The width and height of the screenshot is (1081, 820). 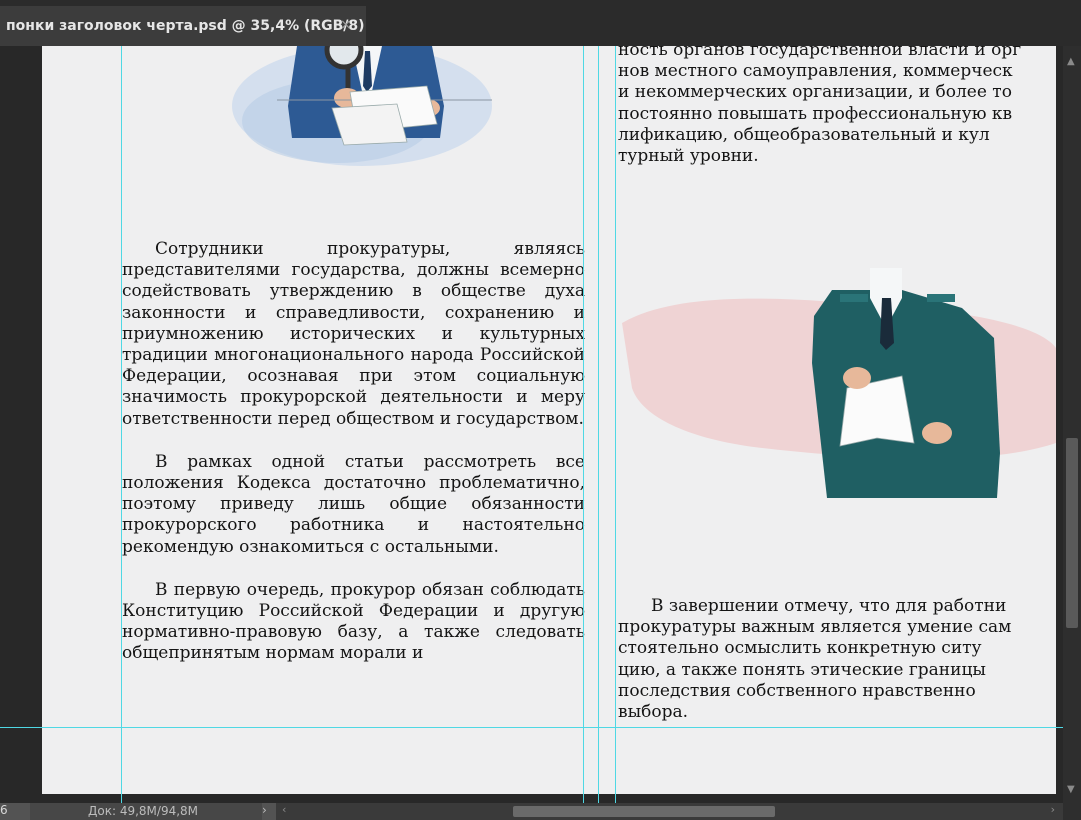 I want to click on status-bar: 6 Док: 49,8M/94,8M › ‹ ›, so click(x=540, y=811).